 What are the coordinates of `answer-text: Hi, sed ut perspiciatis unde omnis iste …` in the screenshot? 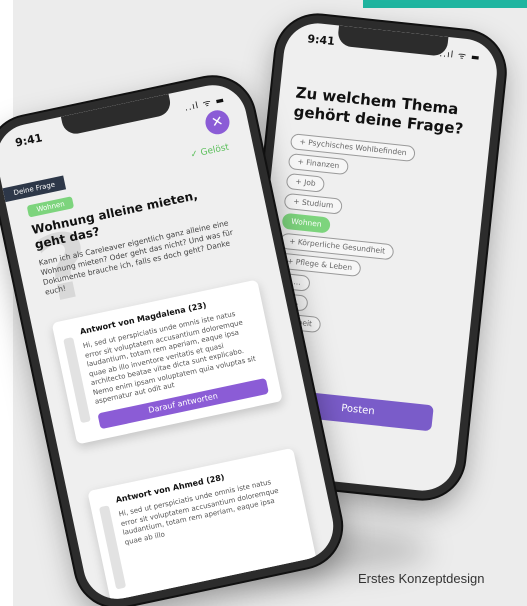 It's located at (198, 512).